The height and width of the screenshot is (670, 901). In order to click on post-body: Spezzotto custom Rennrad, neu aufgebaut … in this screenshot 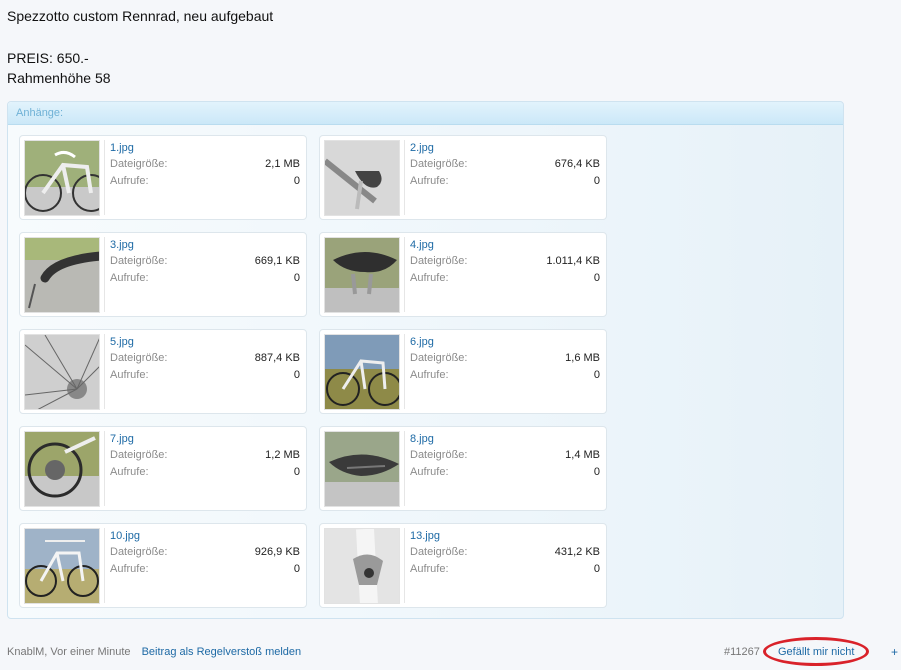, I will do `click(140, 47)`.